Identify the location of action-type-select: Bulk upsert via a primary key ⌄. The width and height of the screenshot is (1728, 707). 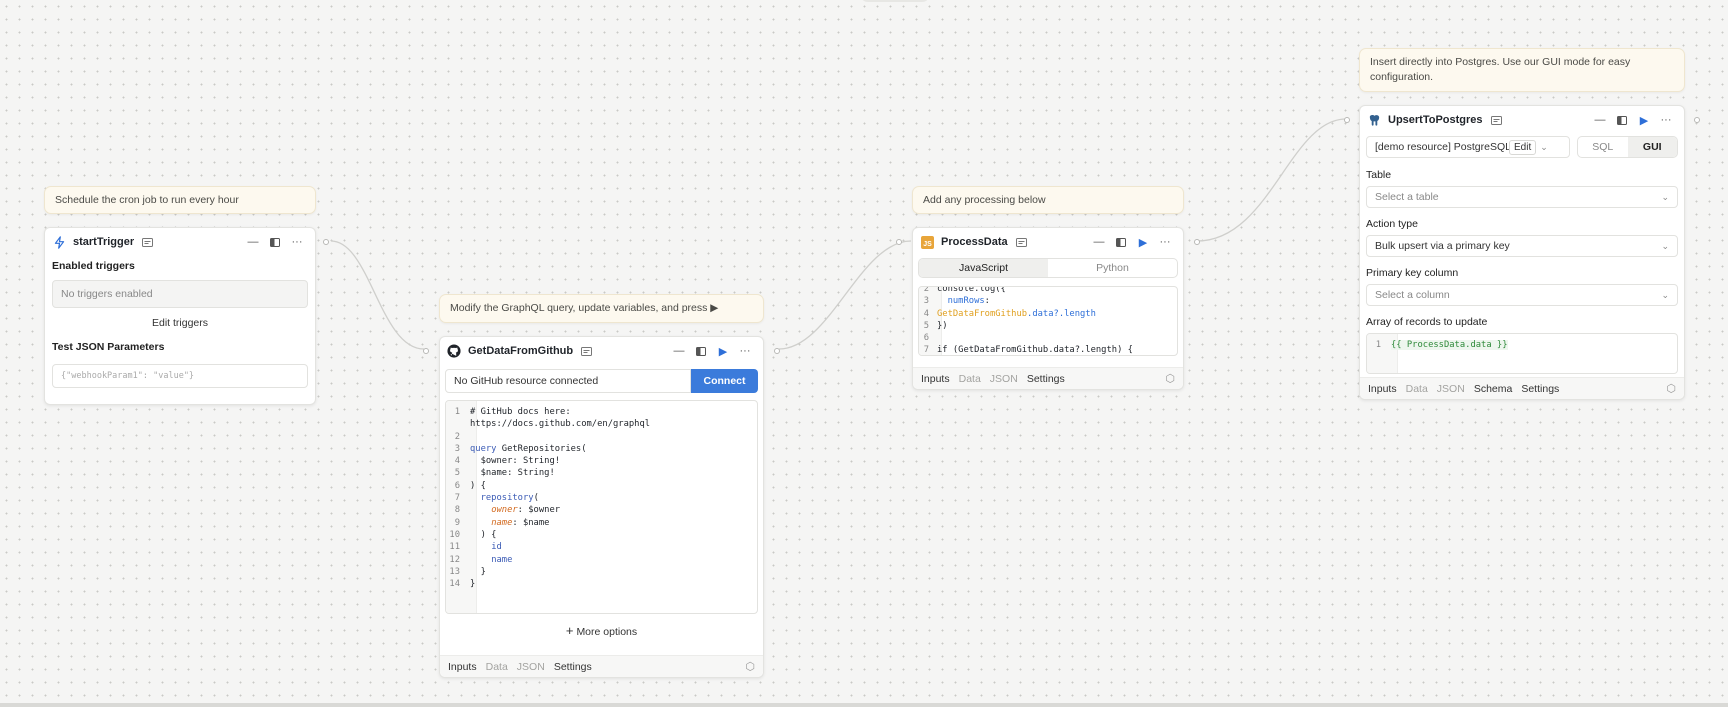
(1522, 246).